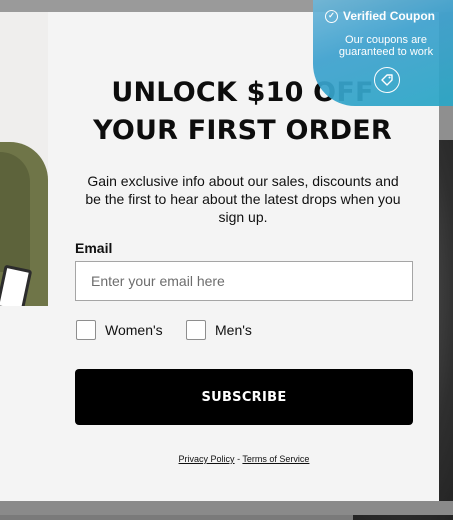 The width and height of the screenshot is (453, 520). Describe the element at coordinates (242, 130) in the screenshot. I see `headline-line-2: YOUR FIRST ORDER` at that location.